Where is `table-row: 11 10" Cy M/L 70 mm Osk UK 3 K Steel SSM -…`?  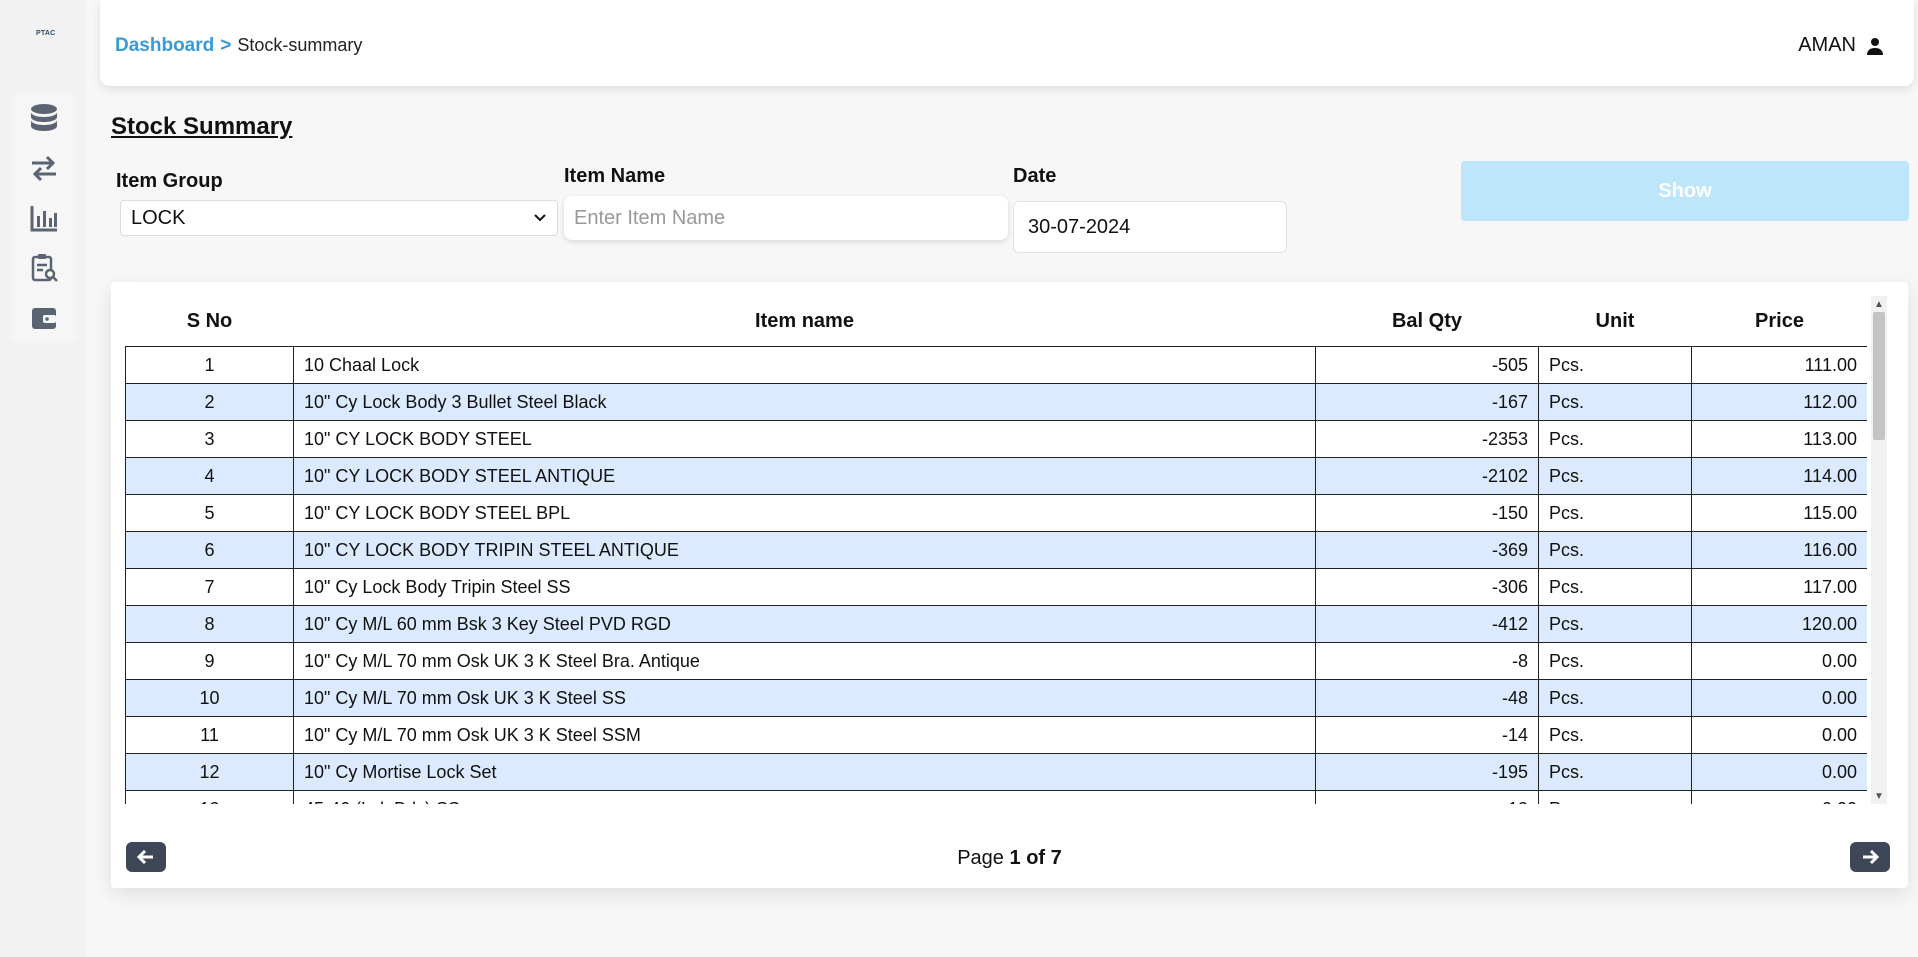 table-row: 11 10" Cy M/L 70 mm Osk UK 3 K Steel SSM -… is located at coordinates (996, 735).